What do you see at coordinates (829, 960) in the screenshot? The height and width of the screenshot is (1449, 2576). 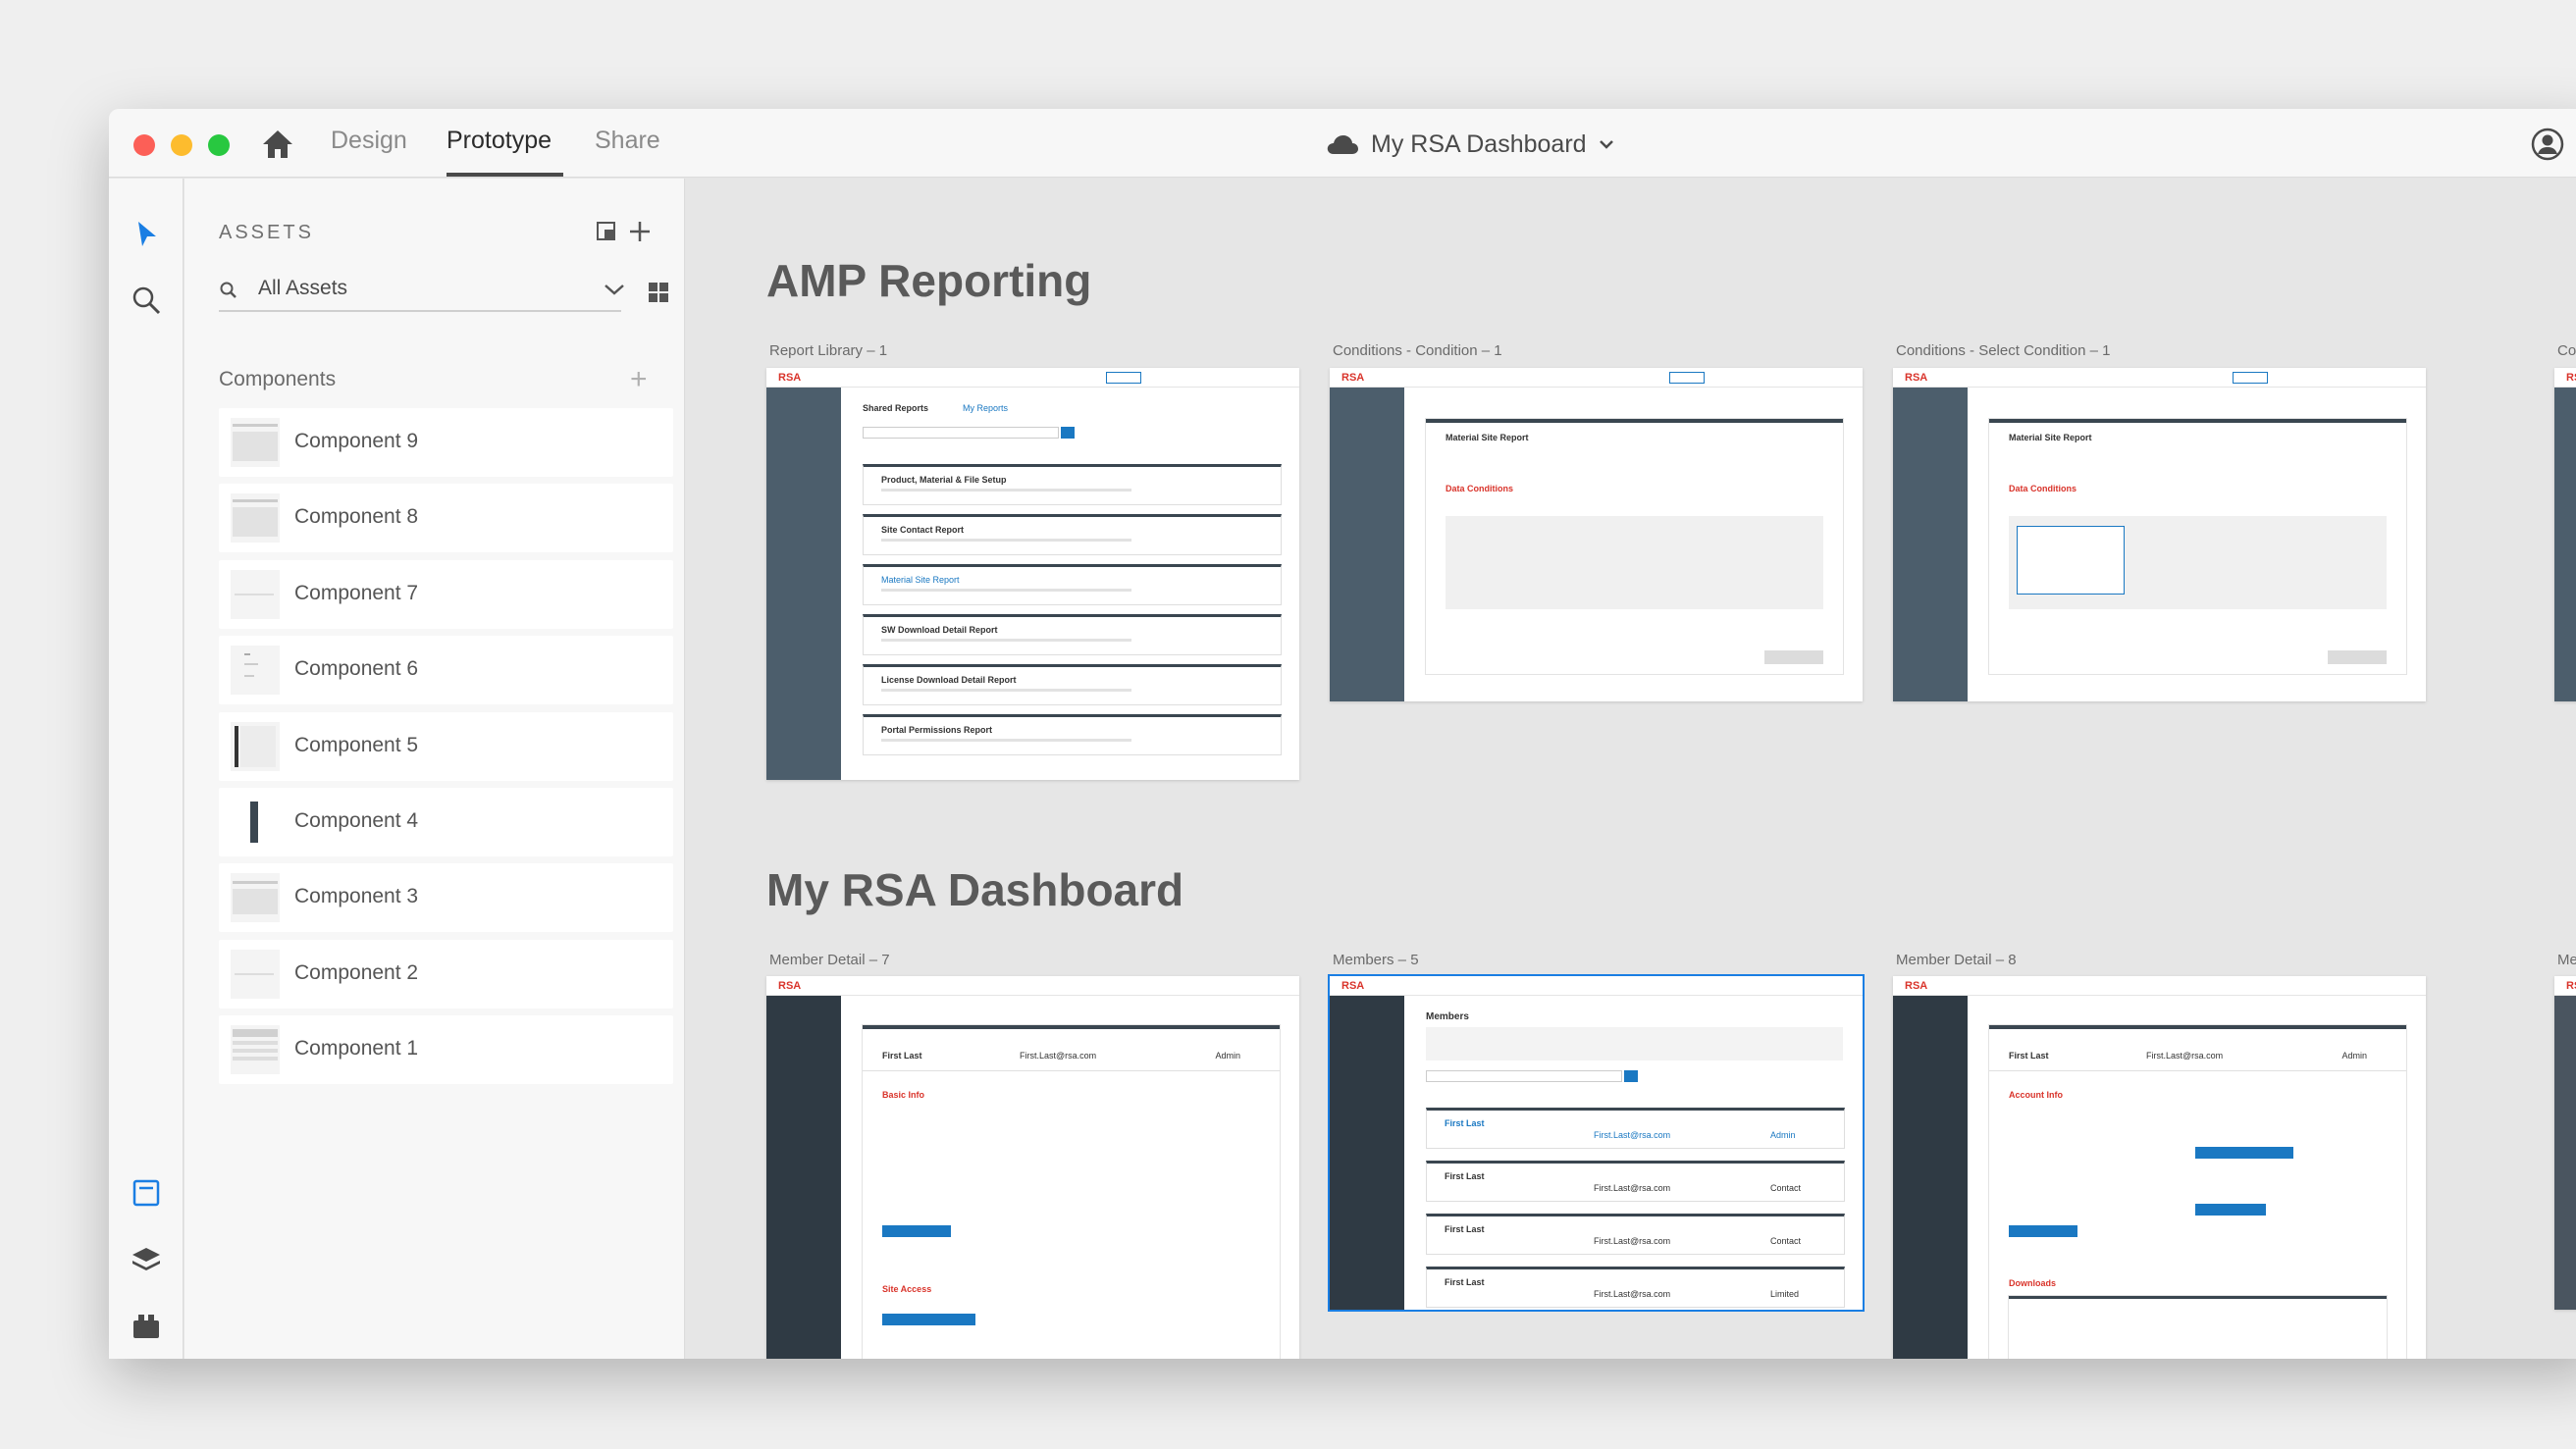 I see `artboard-label: Member Detail – 7` at bounding box center [829, 960].